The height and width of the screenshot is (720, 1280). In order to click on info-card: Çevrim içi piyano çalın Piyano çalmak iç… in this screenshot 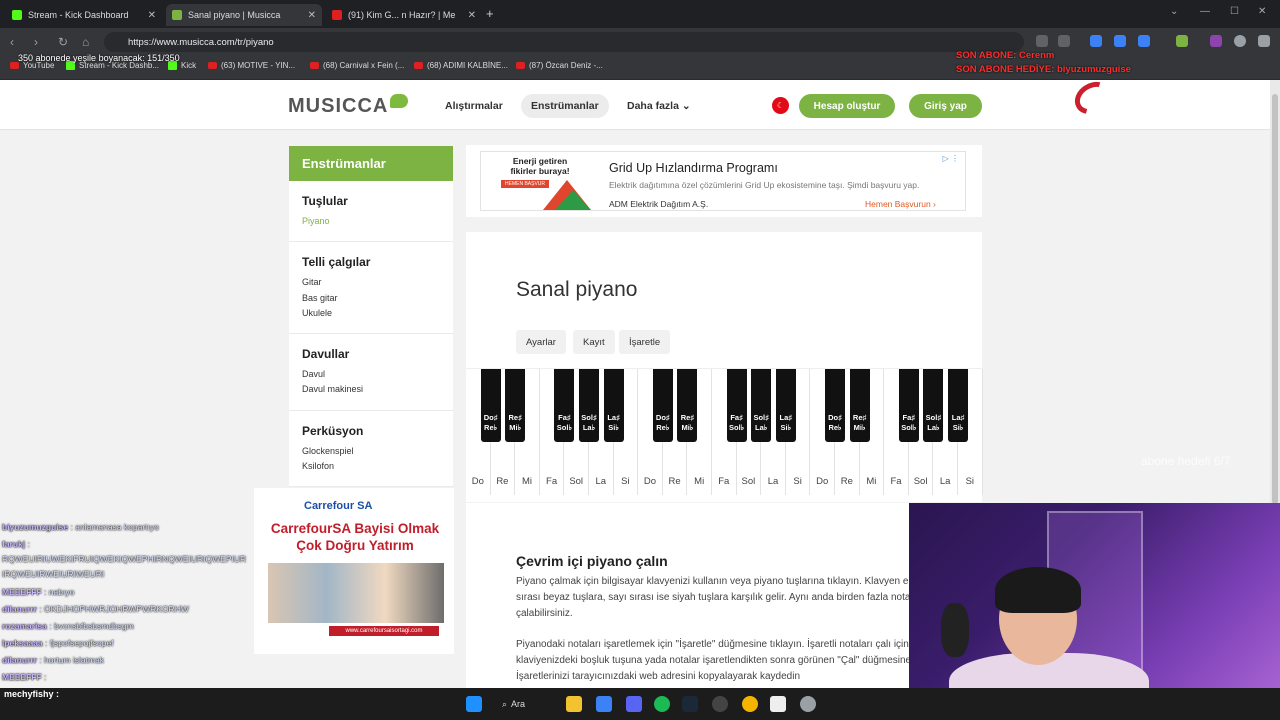, I will do `click(724, 595)`.